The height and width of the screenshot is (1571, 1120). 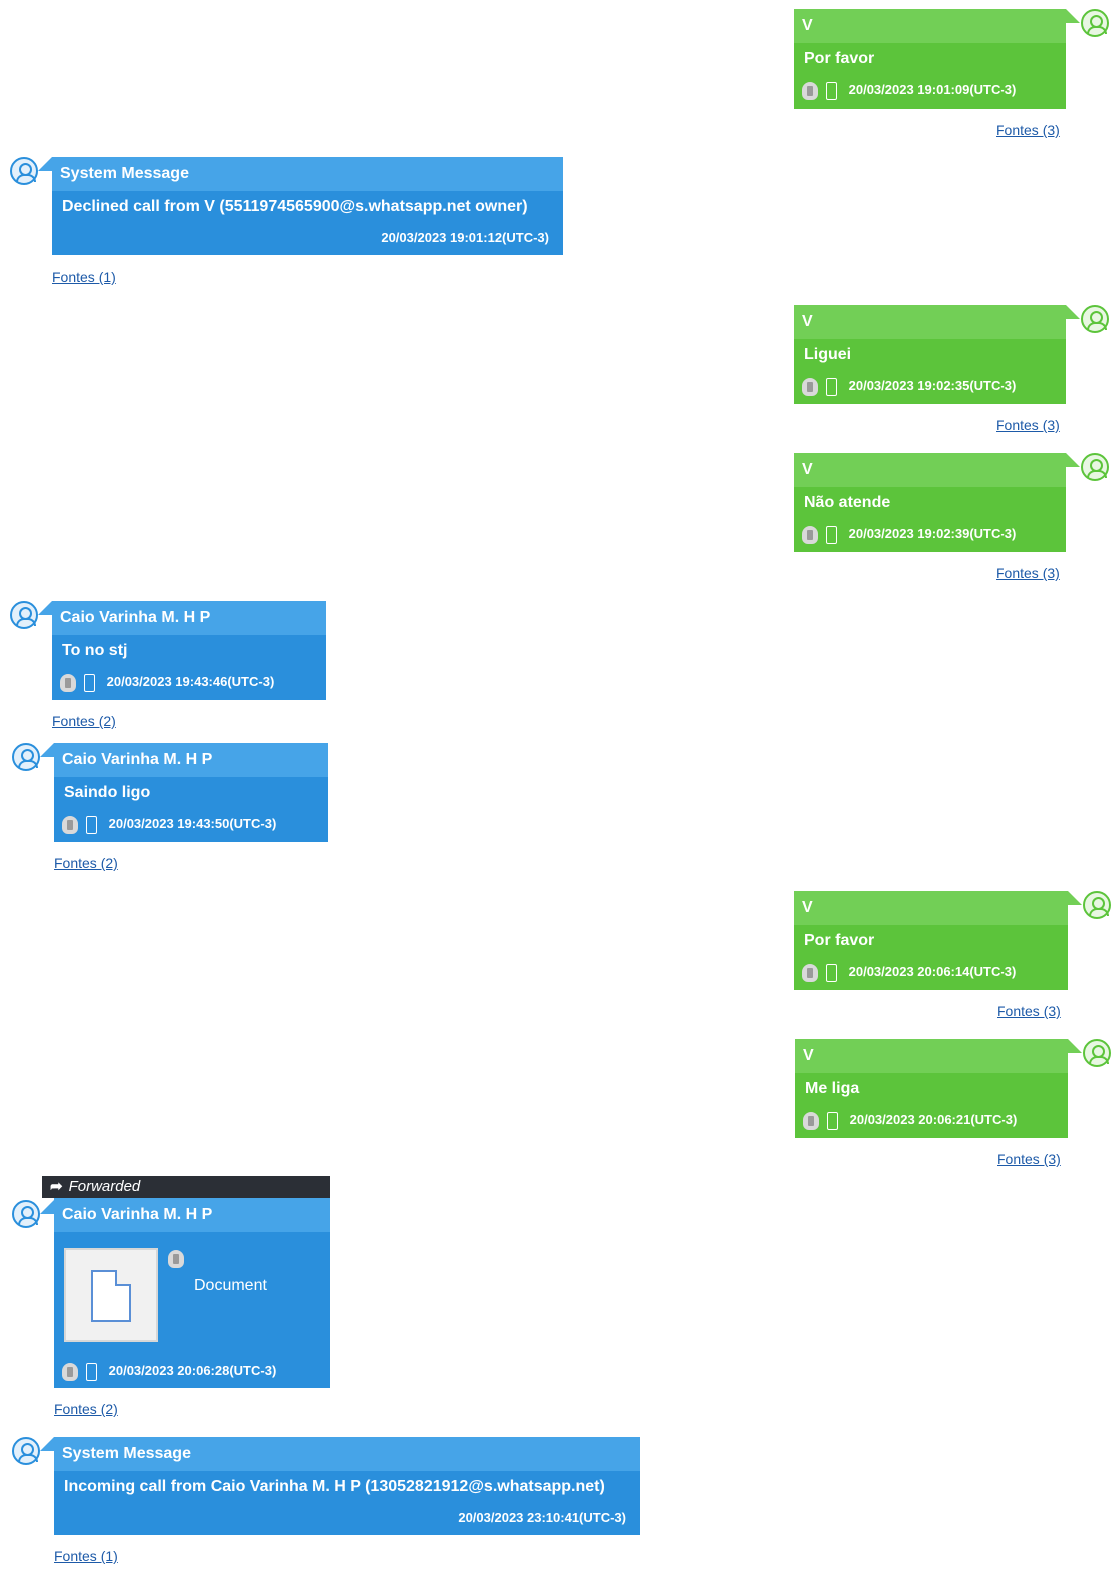 I want to click on message-text: To no stj, so click(x=95, y=650).